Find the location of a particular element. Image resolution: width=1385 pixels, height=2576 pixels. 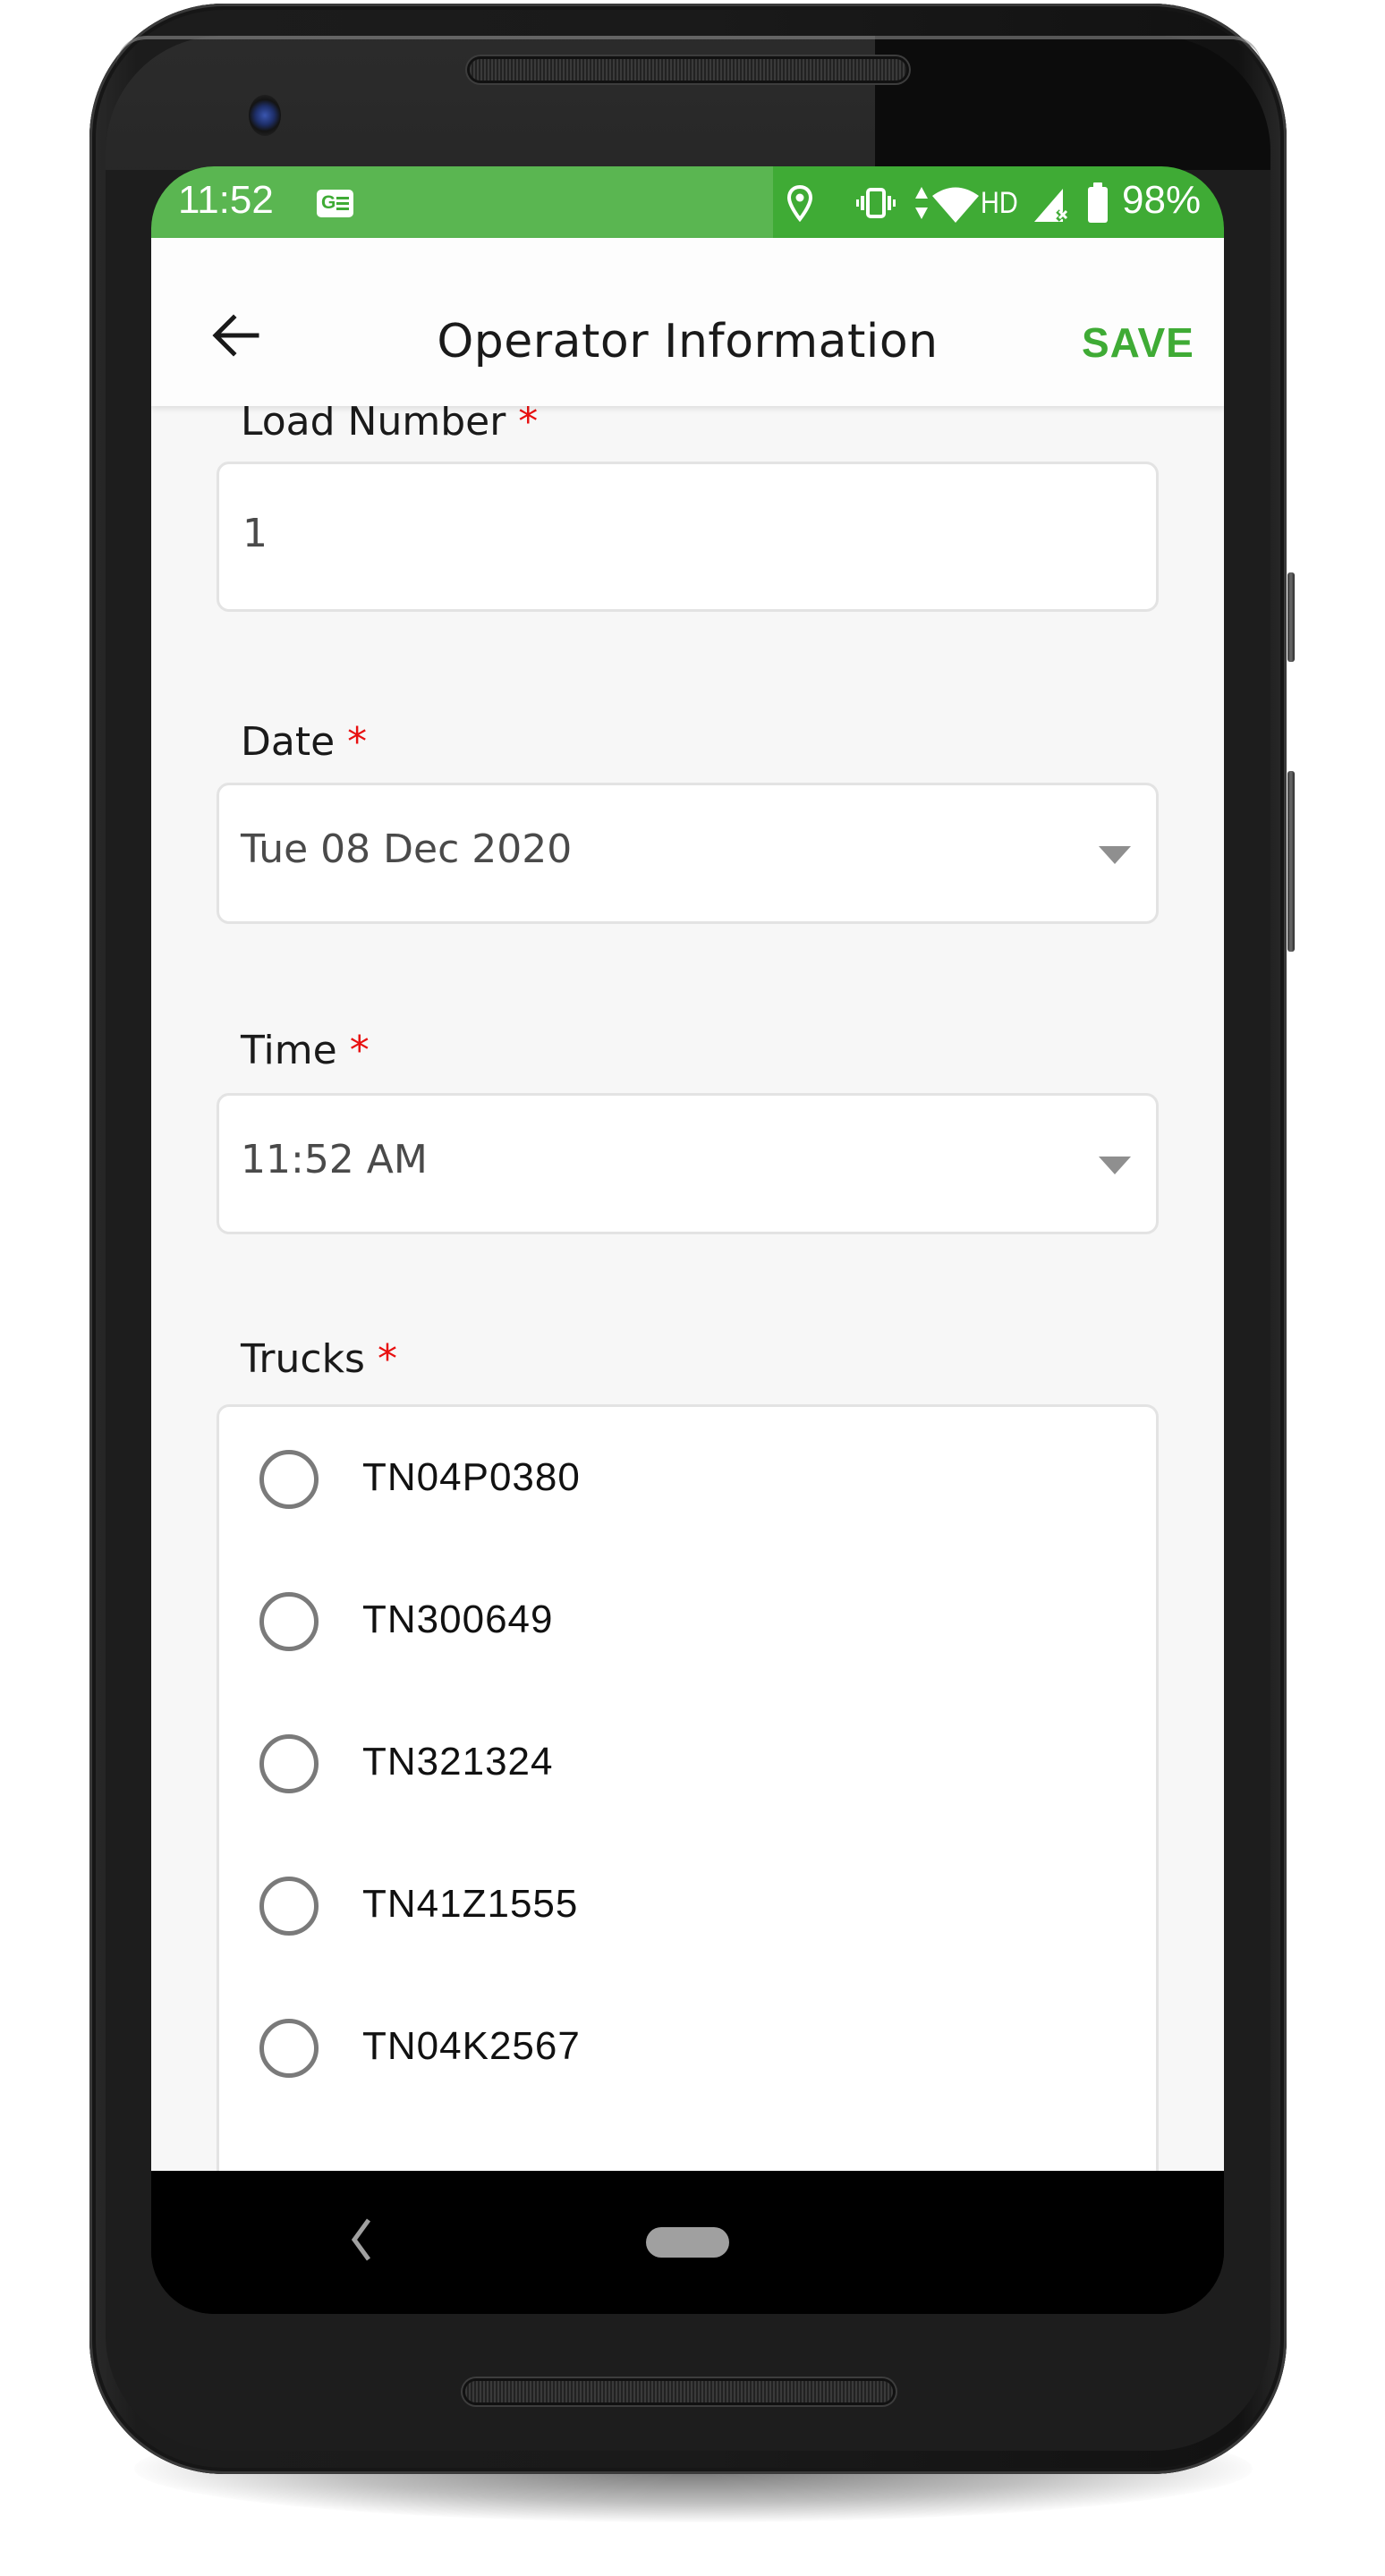

load-number-value: 1 is located at coordinates (255, 533).